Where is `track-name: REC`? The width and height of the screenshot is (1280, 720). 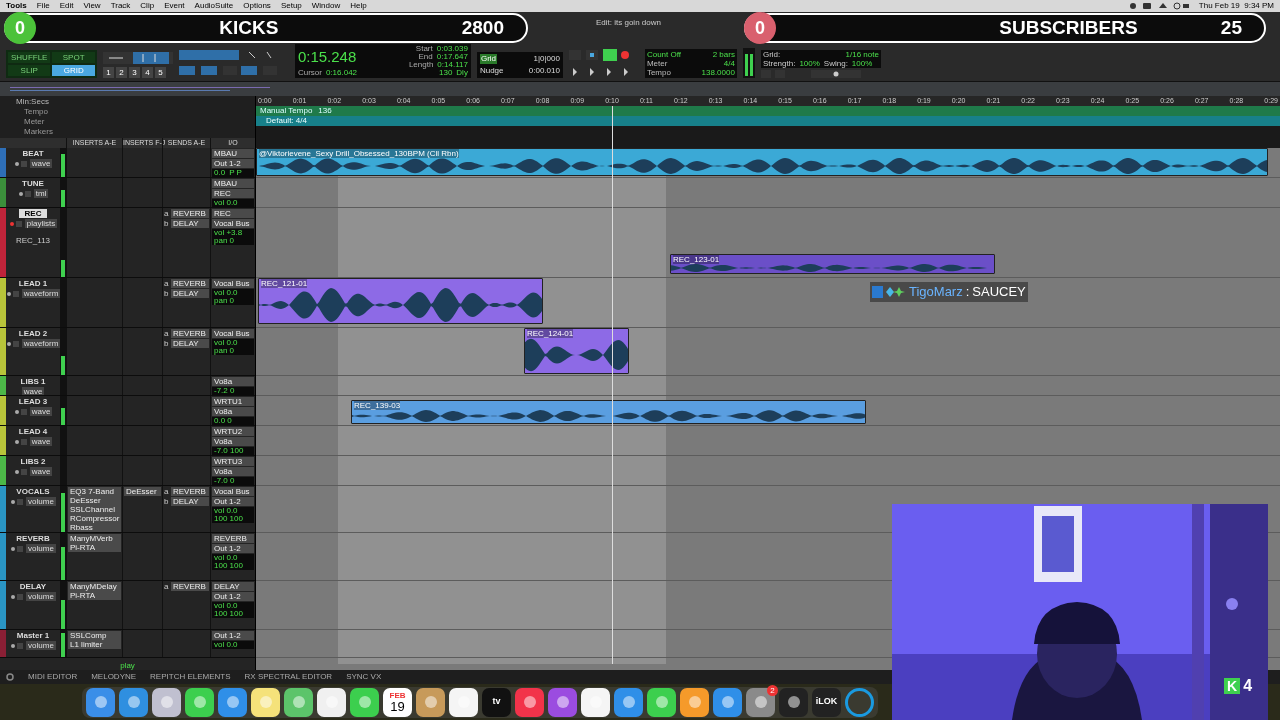 track-name: REC is located at coordinates (33, 213).